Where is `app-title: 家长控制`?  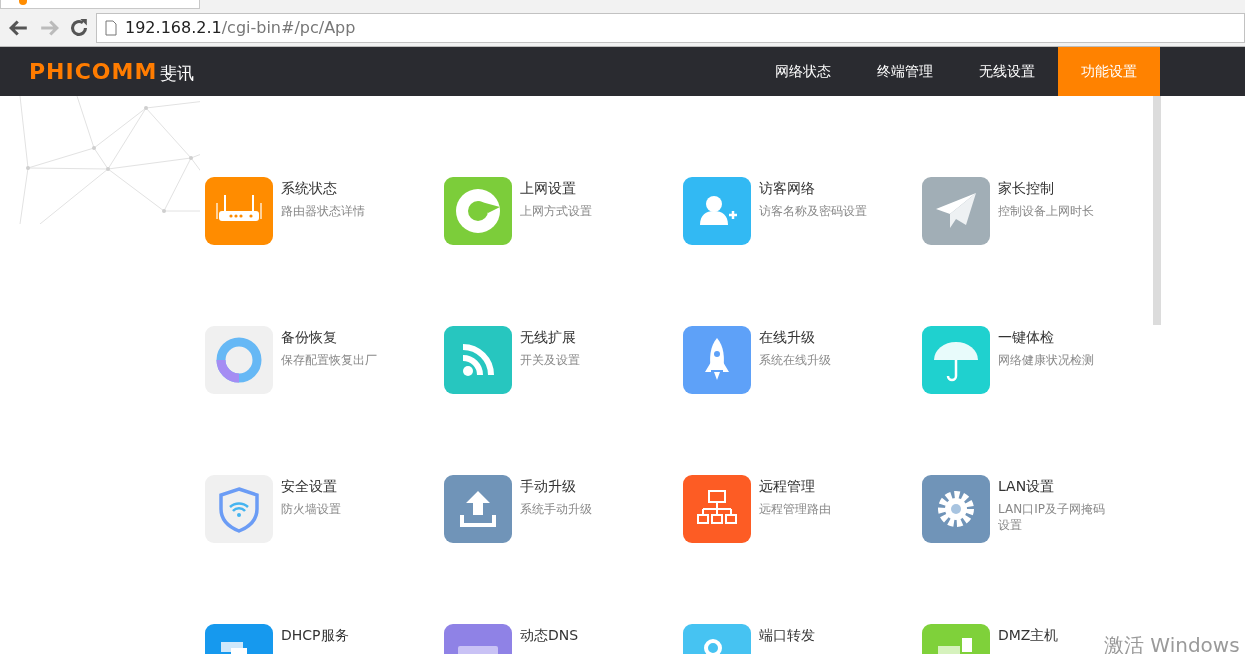 app-title: 家长控制 is located at coordinates (1046, 189).